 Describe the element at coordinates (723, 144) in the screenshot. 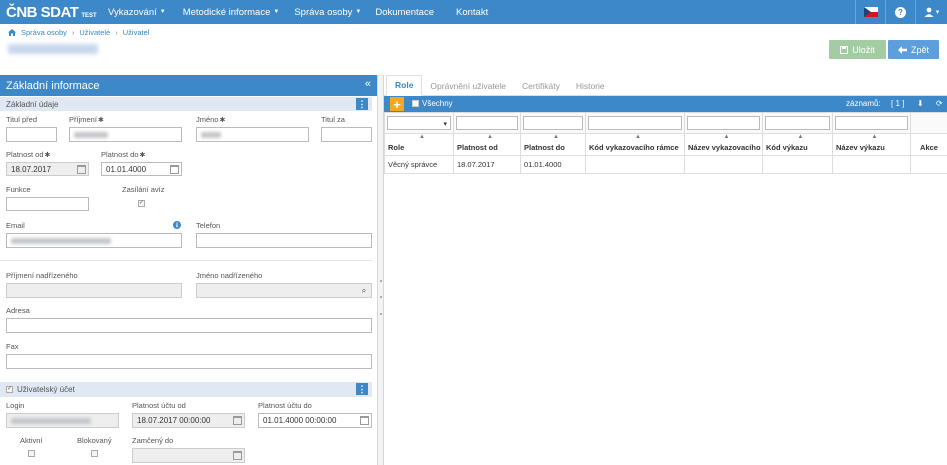

I see `column-header-nazev-ramce: ▲ Název vykazovacího` at that location.